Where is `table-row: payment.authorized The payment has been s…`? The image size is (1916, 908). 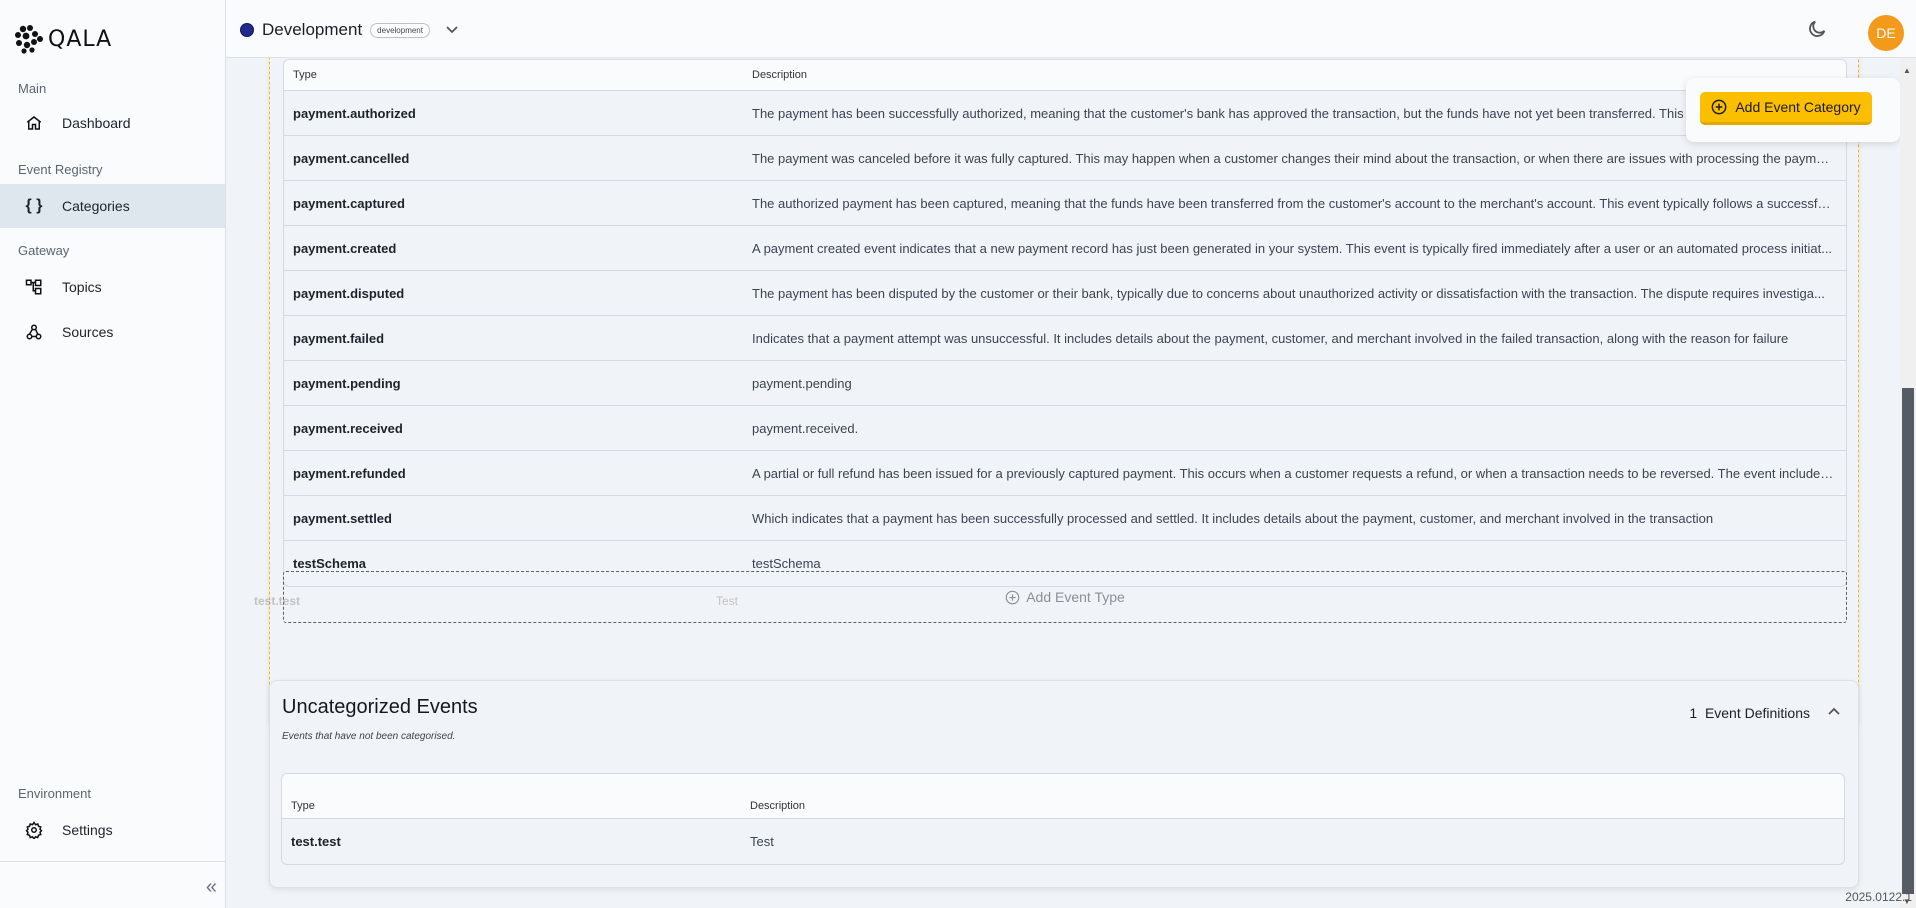
table-row: payment.authorized The payment has been s… is located at coordinates (1065, 113).